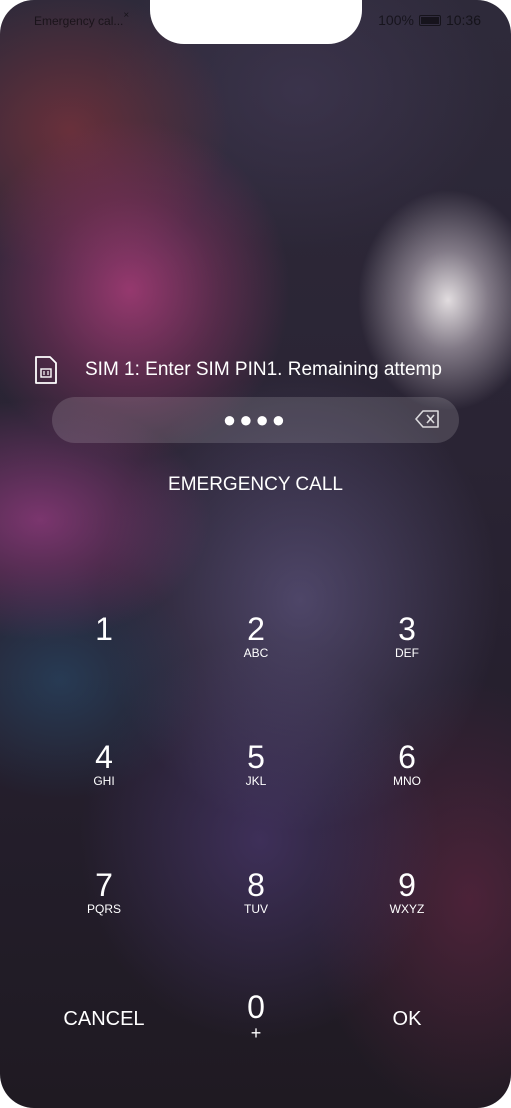 This screenshot has width=511, height=1108. I want to click on key-7: 7 PQRS, so click(104, 908).